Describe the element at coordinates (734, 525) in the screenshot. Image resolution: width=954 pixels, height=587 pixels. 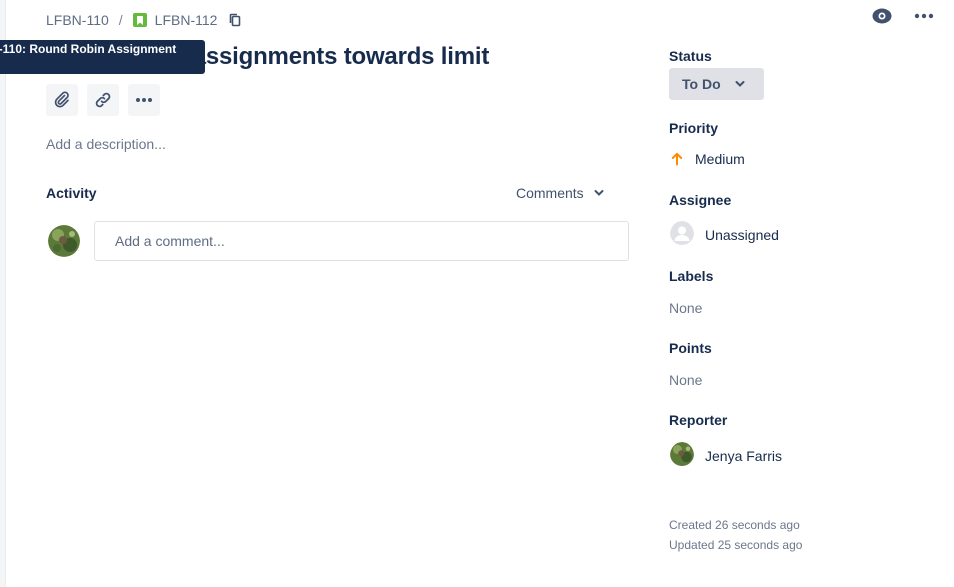
I see `created-timestamp: Created 26 seconds ago` at that location.